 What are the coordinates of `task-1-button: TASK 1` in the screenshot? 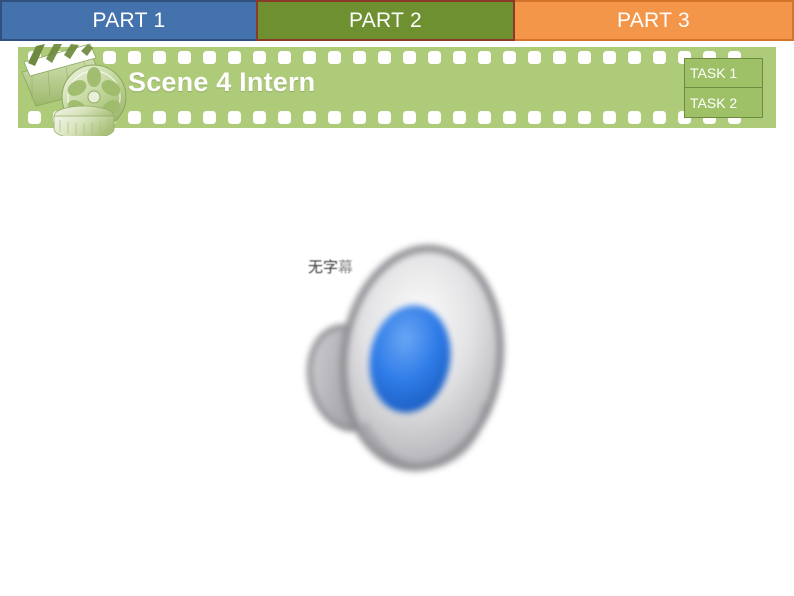 It's located at (723, 73).